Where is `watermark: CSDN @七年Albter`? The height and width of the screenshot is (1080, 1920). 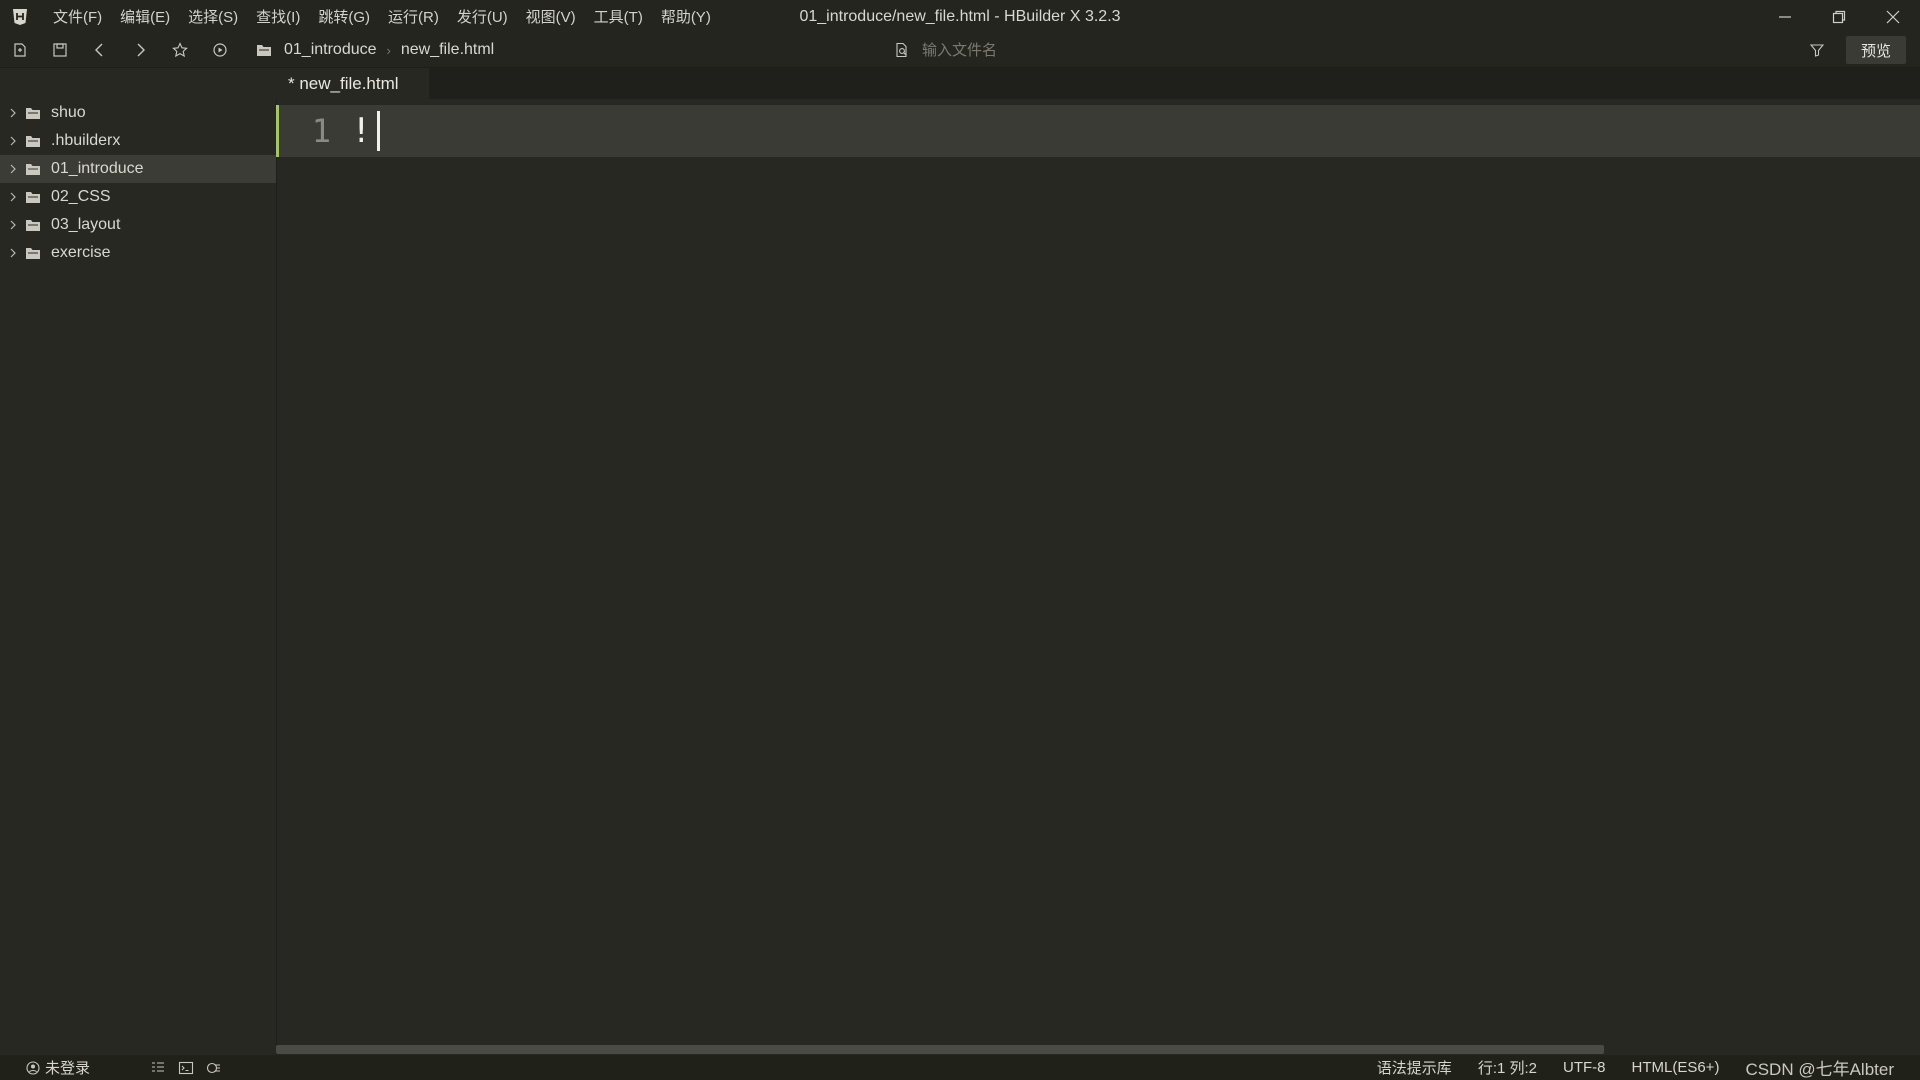
watermark: CSDN @七年Albter is located at coordinates (1819, 1069).